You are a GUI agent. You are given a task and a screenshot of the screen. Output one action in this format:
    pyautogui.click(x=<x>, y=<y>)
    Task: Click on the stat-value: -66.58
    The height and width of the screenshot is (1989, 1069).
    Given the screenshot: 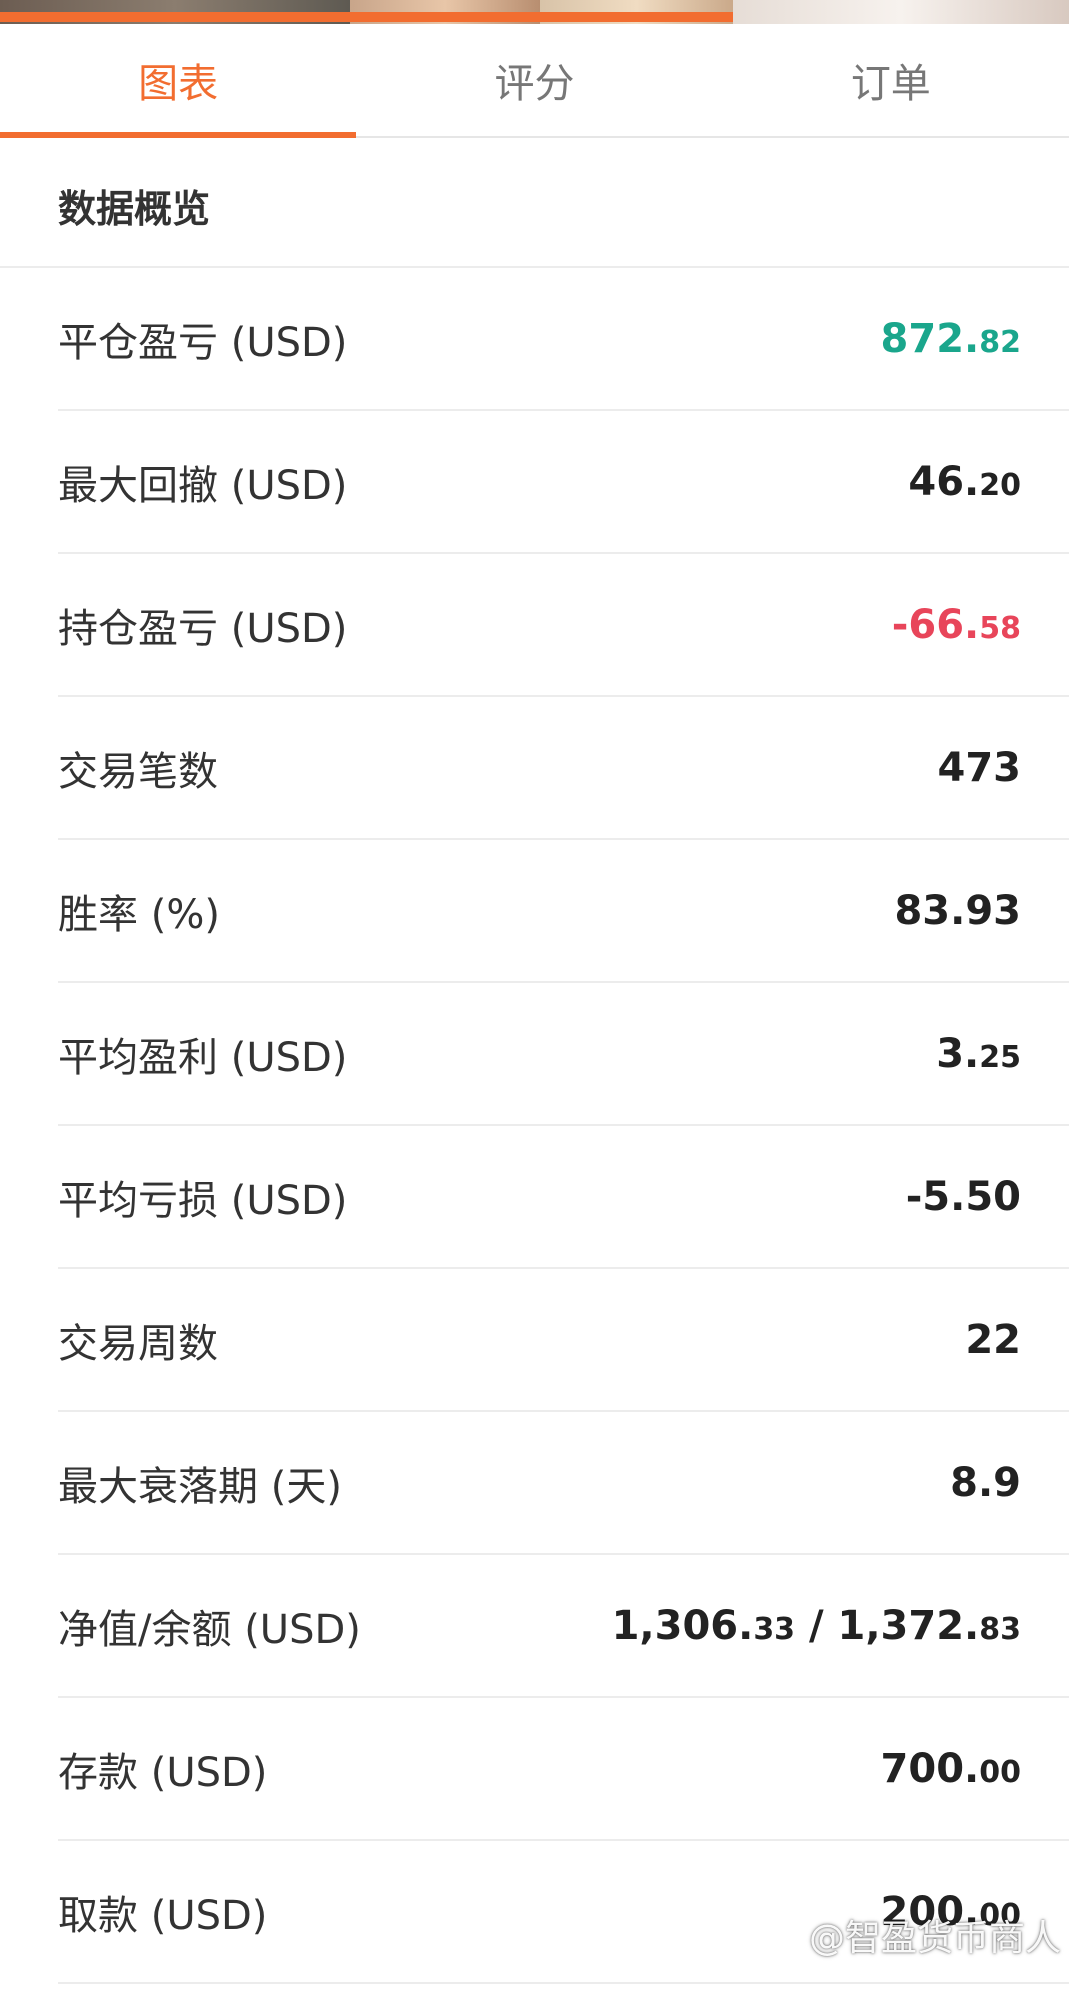 What is the action you would take?
    pyautogui.click(x=956, y=624)
    